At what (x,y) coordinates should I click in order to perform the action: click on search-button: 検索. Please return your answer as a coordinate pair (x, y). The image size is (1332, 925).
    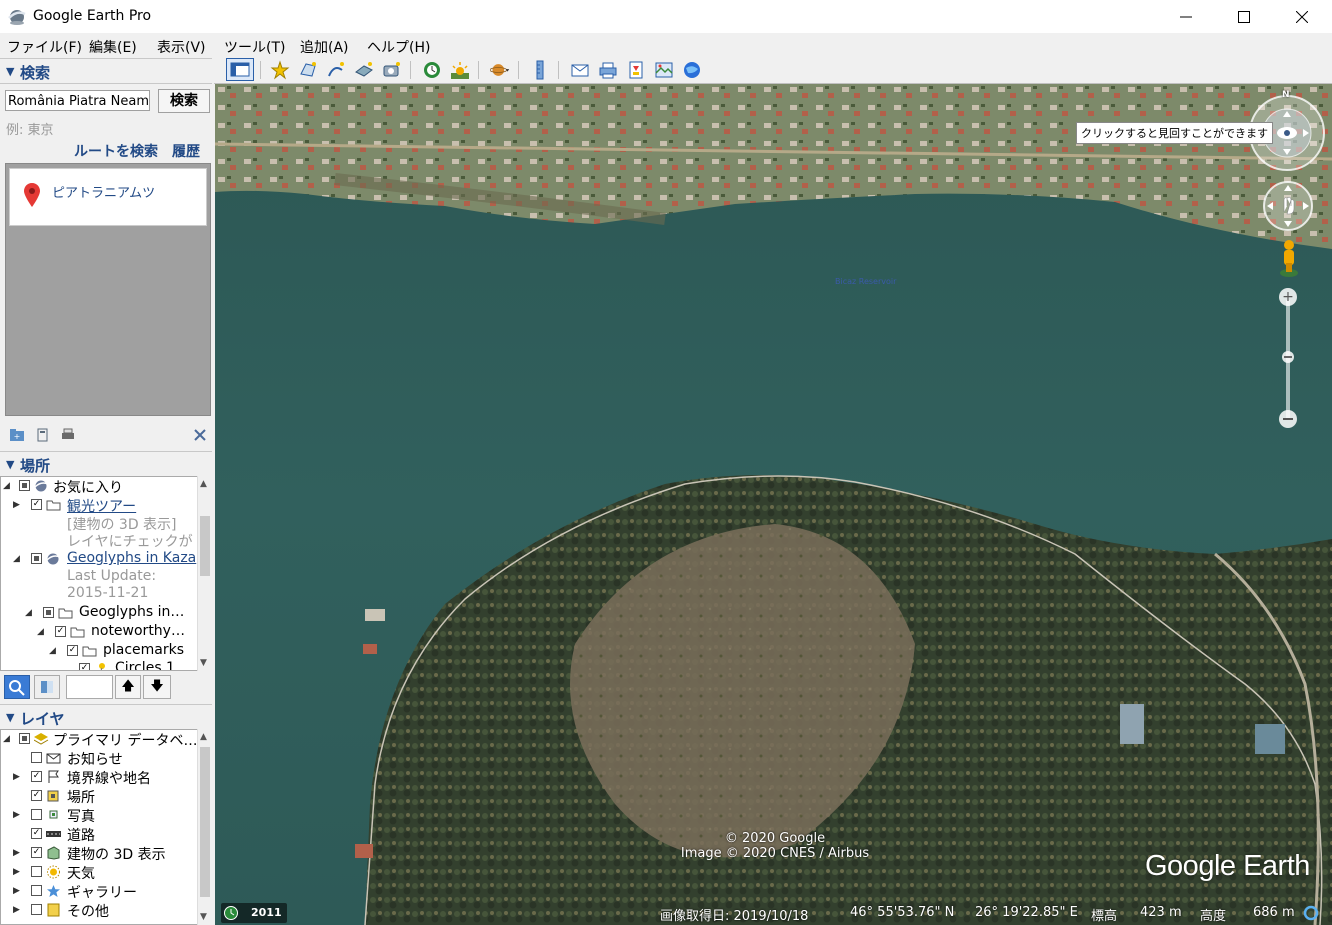
    Looking at the image, I should click on (184, 101).